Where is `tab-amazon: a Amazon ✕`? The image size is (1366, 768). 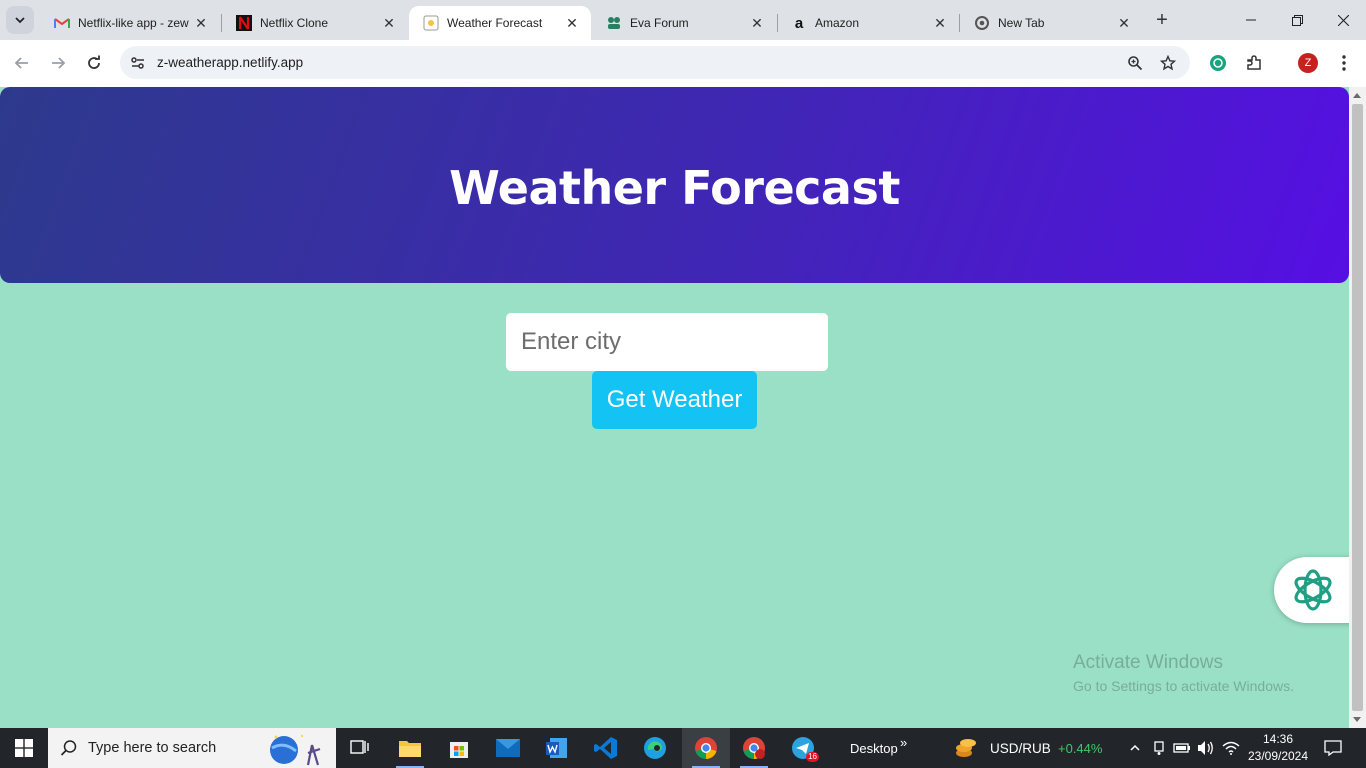 tab-amazon: a Amazon ✕ is located at coordinates (868, 23).